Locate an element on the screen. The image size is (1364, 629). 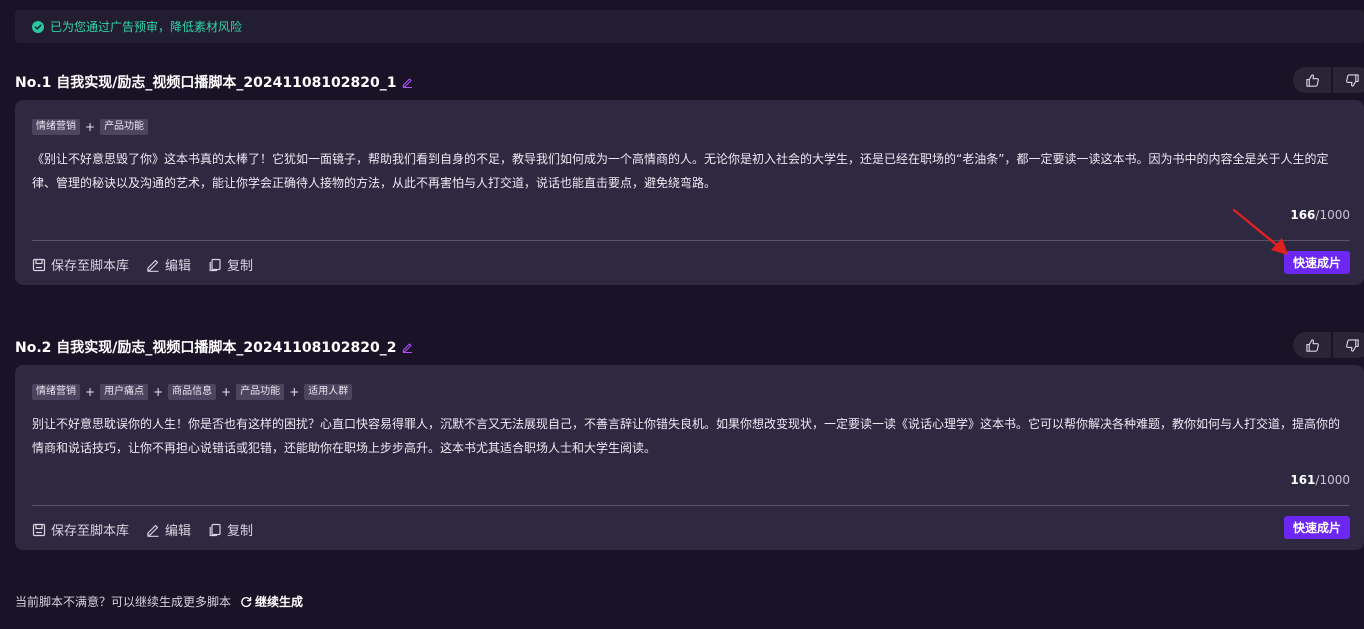
continue-generate-label: 继续生成 is located at coordinates (279, 602).